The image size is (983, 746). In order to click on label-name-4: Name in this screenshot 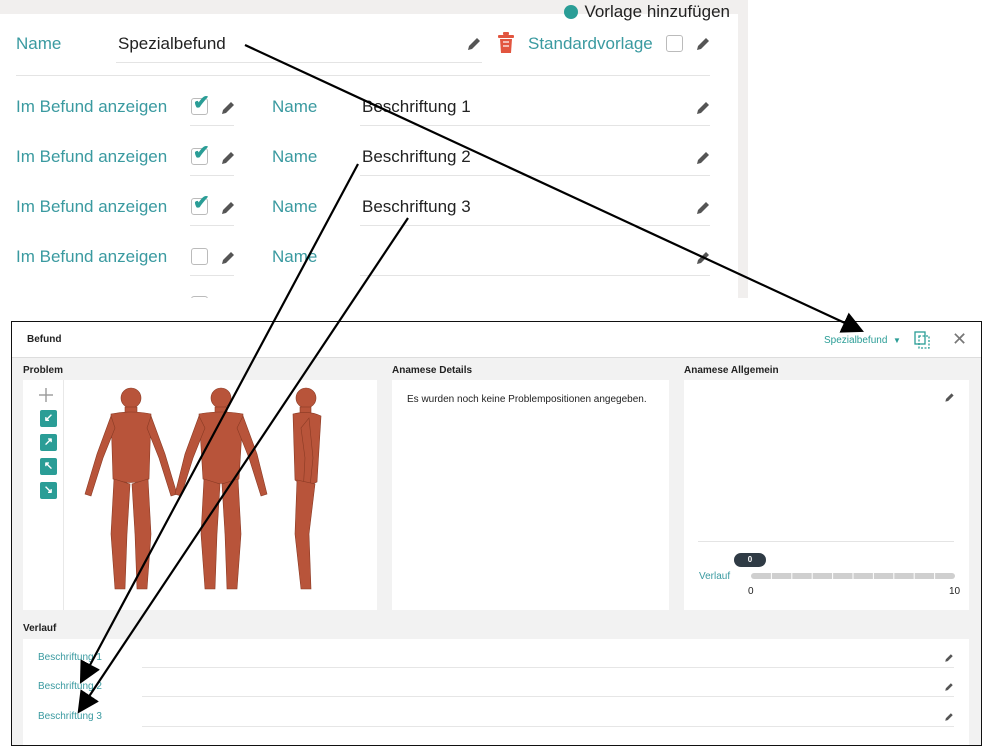, I will do `click(295, 256)`.